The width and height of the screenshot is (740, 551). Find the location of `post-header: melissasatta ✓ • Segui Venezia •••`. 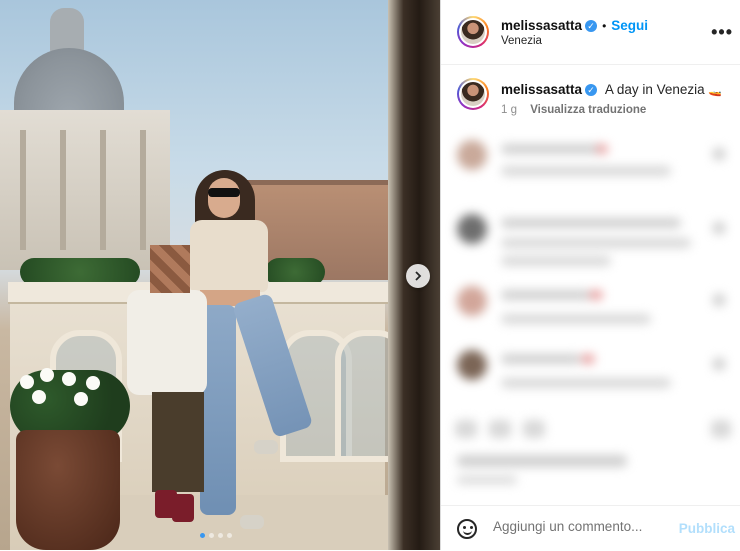

post-header: melissasatta ✓ • Segui Venezia ••• is located at coordinates (590, 32).